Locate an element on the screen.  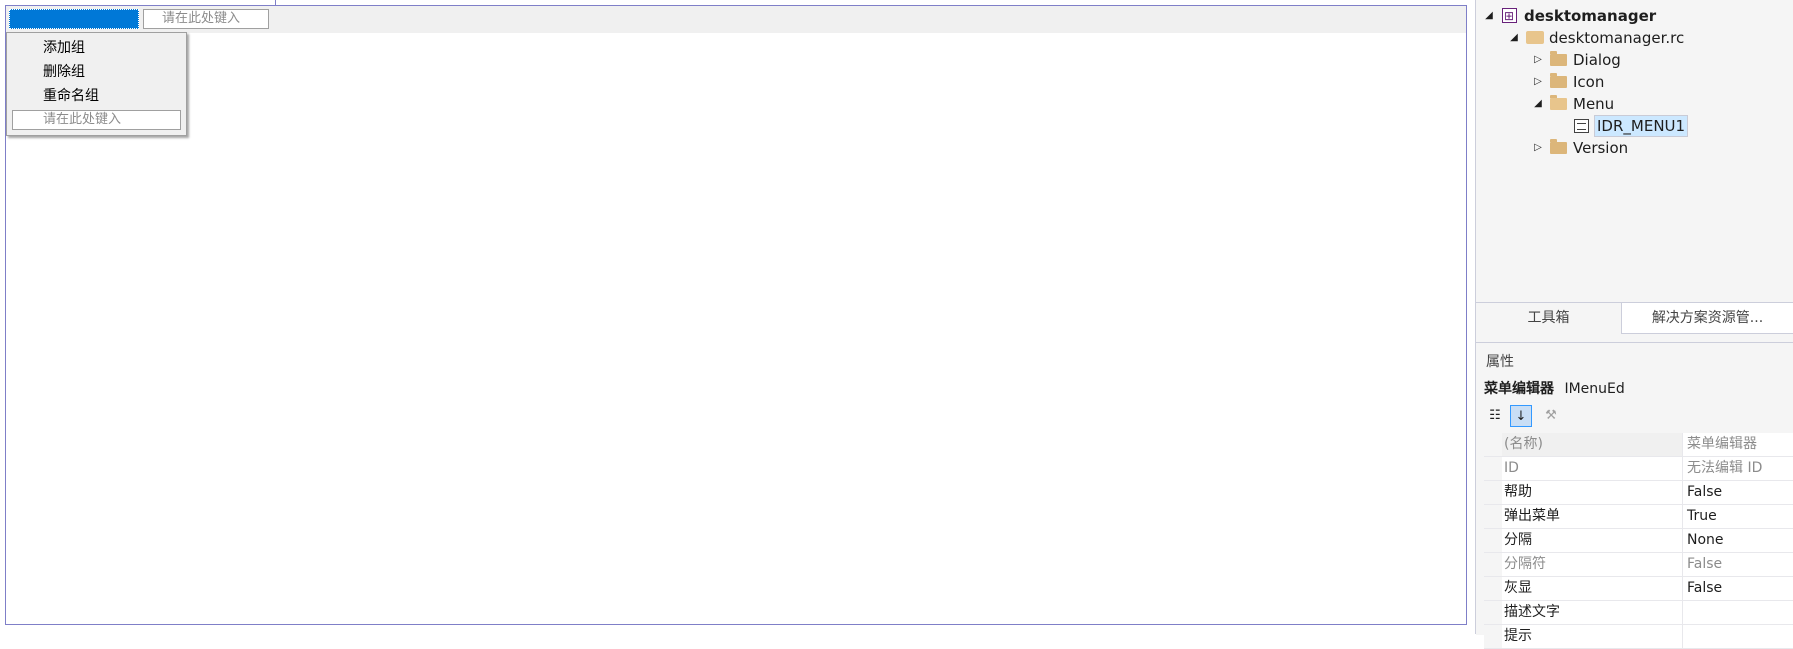
property-name: 描述文字 is located at coordinates (1592, 612).